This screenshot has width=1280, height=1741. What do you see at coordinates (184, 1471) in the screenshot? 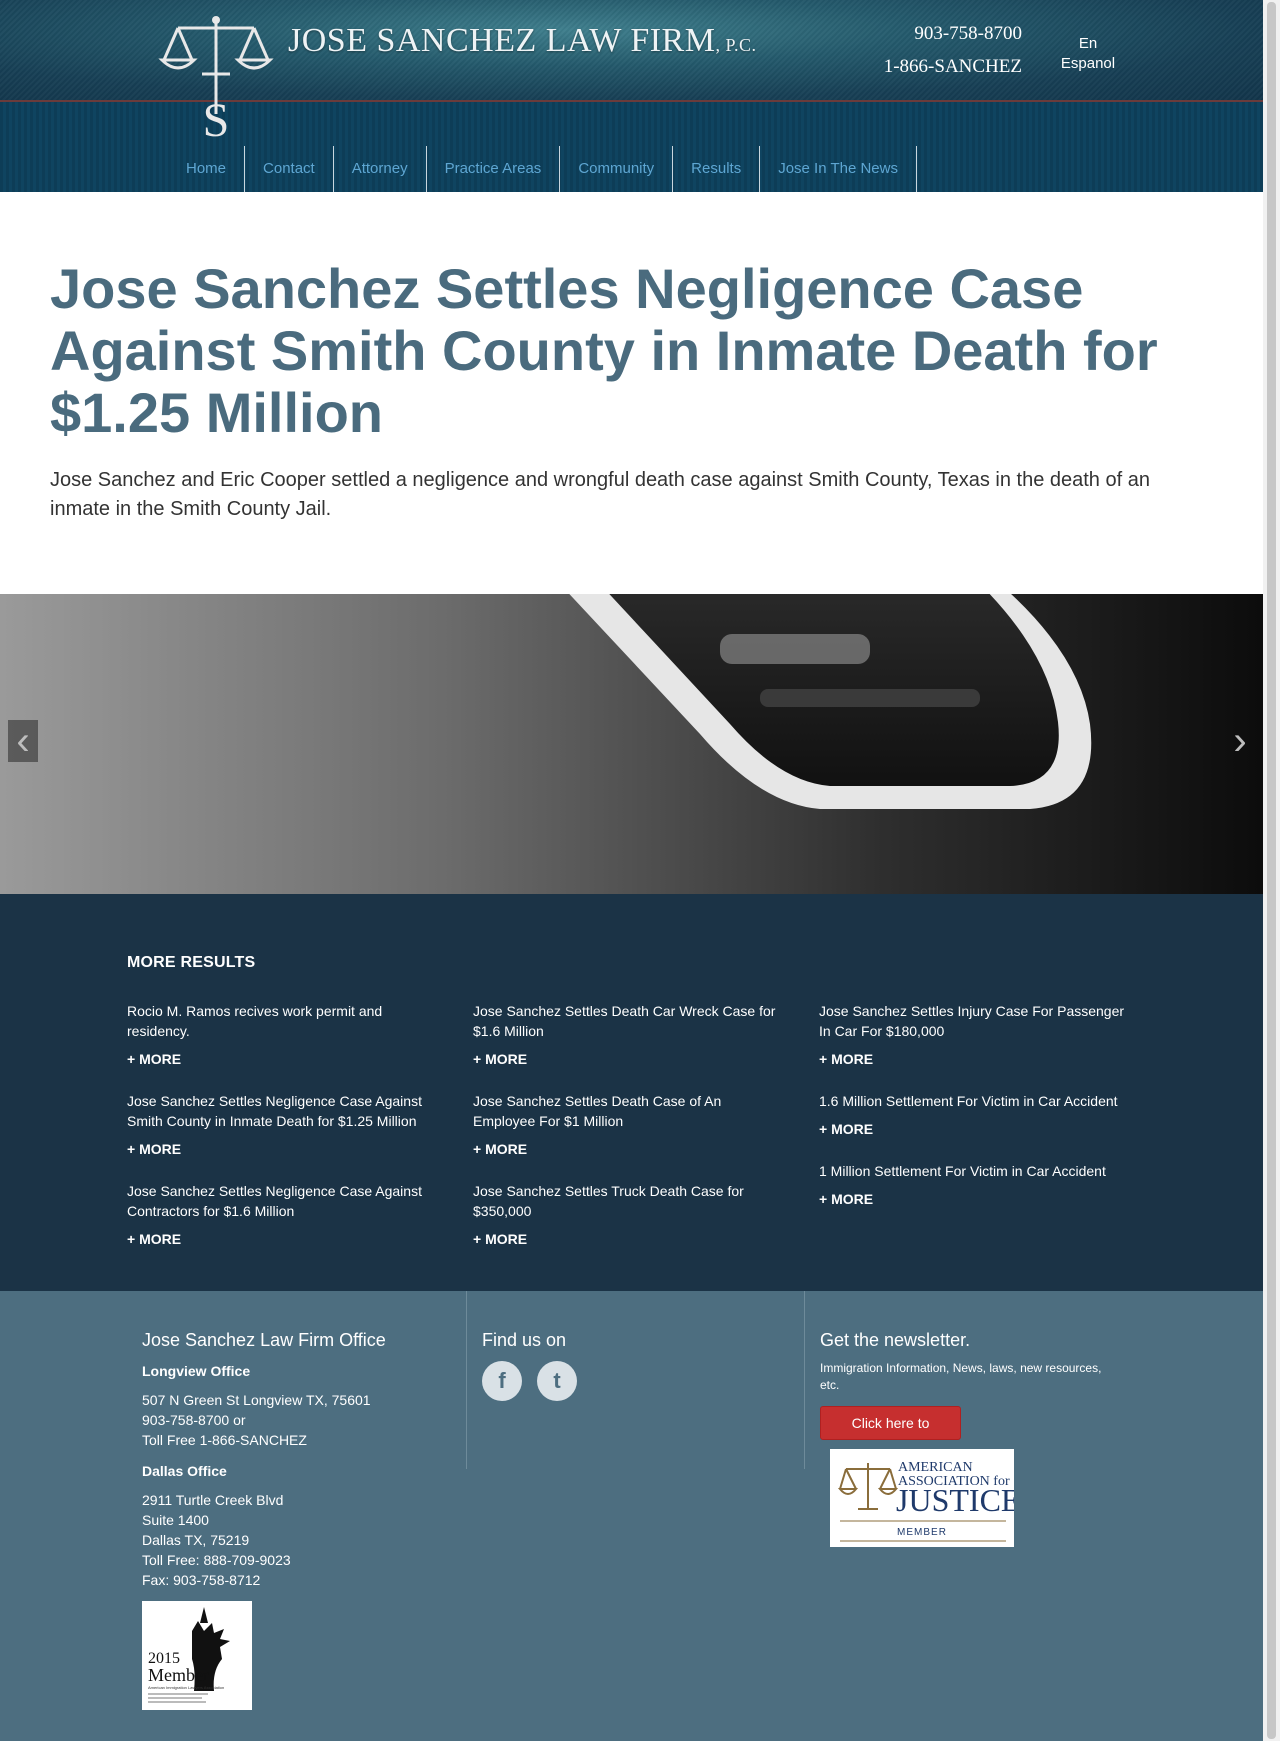
I see `dallas-office-heading: Dallas Office` at bounding box center [184, 1471].